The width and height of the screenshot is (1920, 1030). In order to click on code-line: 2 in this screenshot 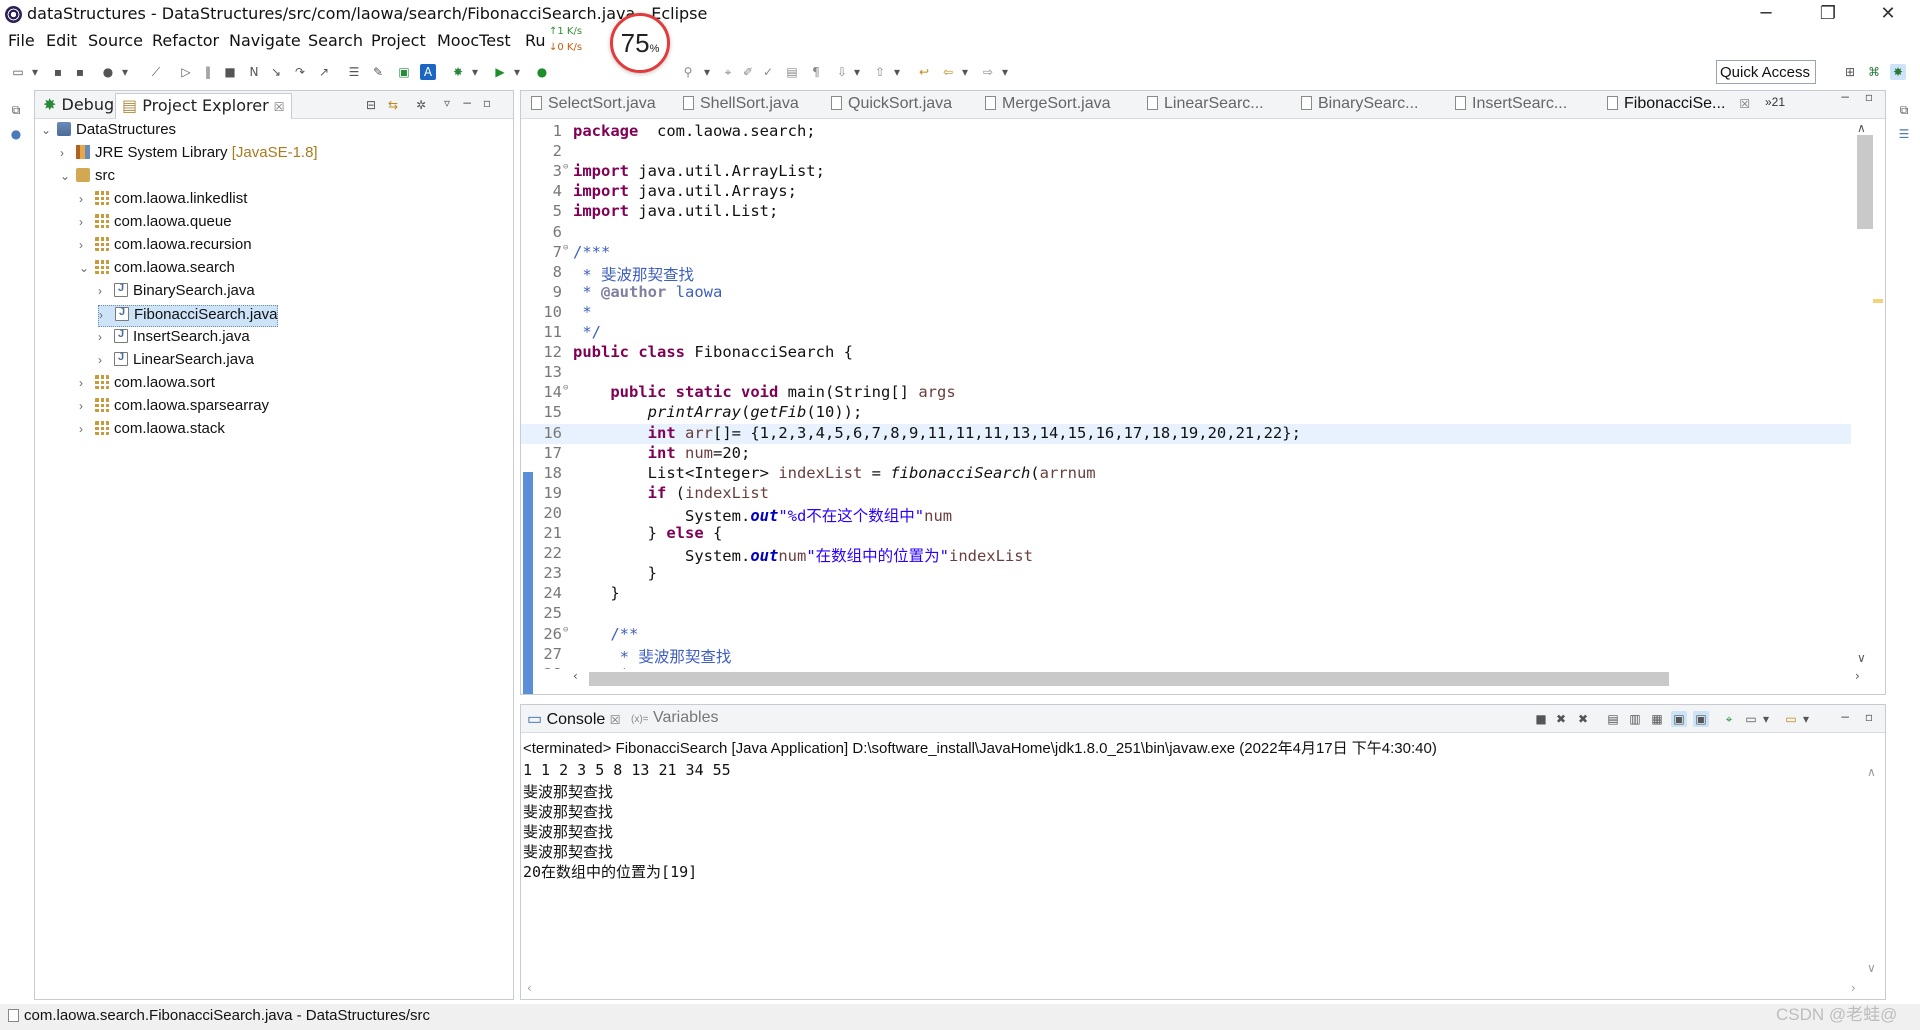, I will do `click(1186, 152)`.